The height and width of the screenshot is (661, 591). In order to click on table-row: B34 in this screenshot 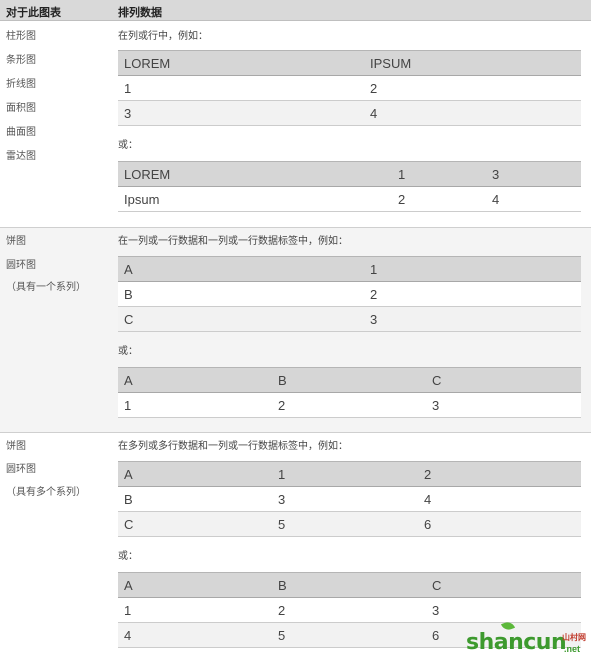, I will do `click(349, 499)`.